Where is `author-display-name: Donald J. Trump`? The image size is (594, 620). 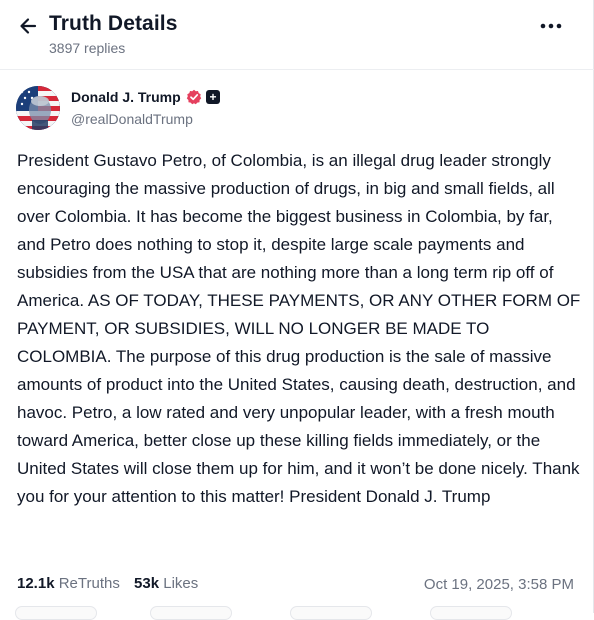 author-display-name: Donald J. Trump is located at coordinates (126, 97).